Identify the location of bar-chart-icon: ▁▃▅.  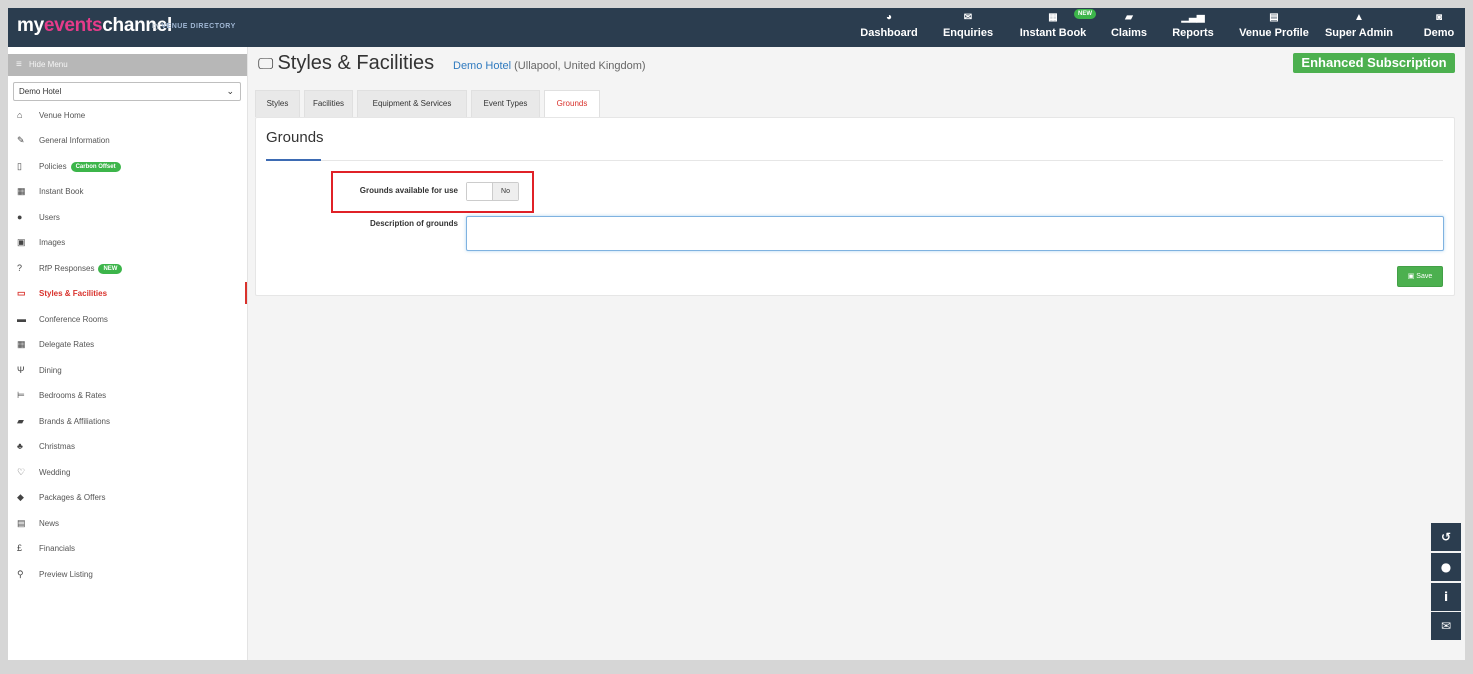
(1193, 17).